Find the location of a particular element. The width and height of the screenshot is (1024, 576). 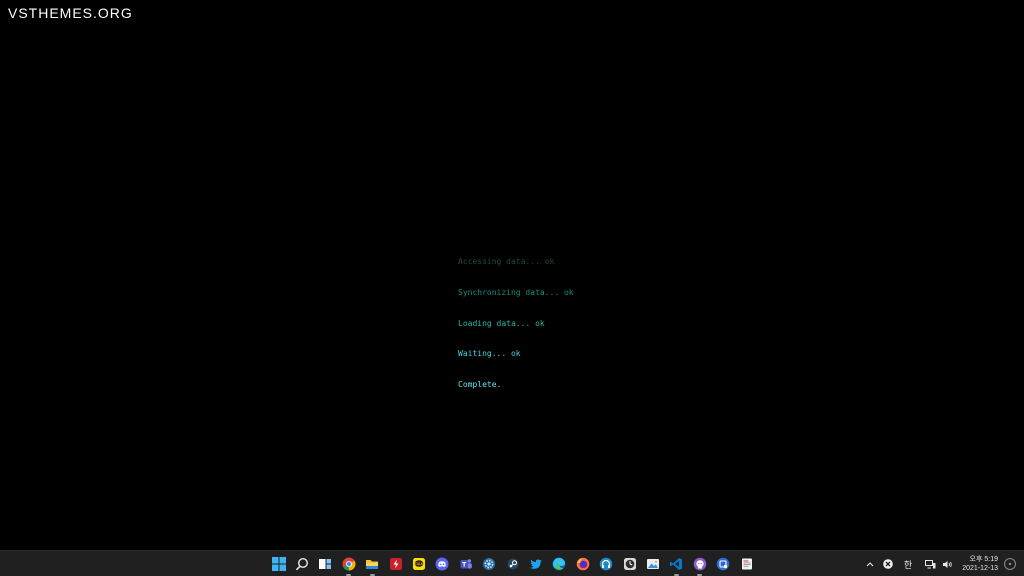

system-tray: 한 오후 5:19 2021-12-13 is located at coordinates (943, 563).